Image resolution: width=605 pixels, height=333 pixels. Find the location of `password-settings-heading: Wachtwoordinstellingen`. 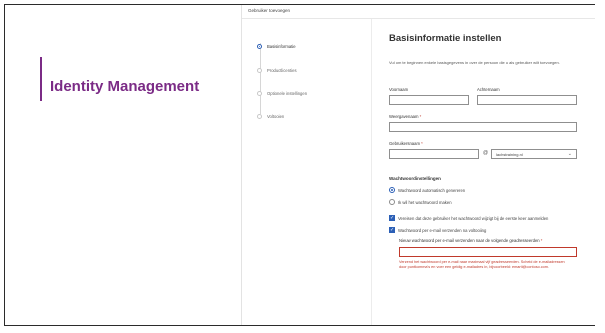

password-settings-heading: Wachtwoordinstellingen is located at coordinates (415, 178).